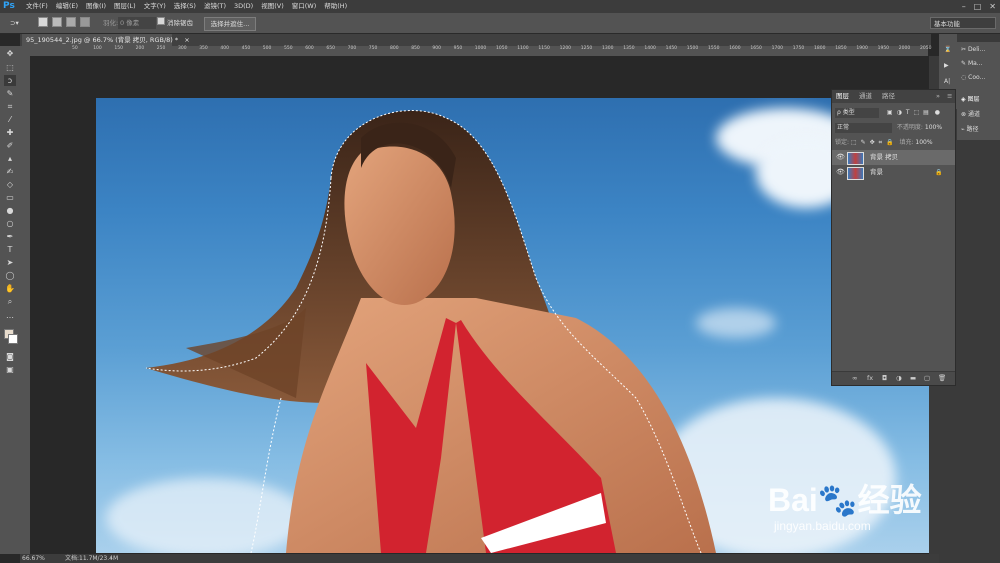 Image resolution: width=1000 pixels, height=563 pixels. I want to click on panel-menu-icon: ≡, so click(949, 96).